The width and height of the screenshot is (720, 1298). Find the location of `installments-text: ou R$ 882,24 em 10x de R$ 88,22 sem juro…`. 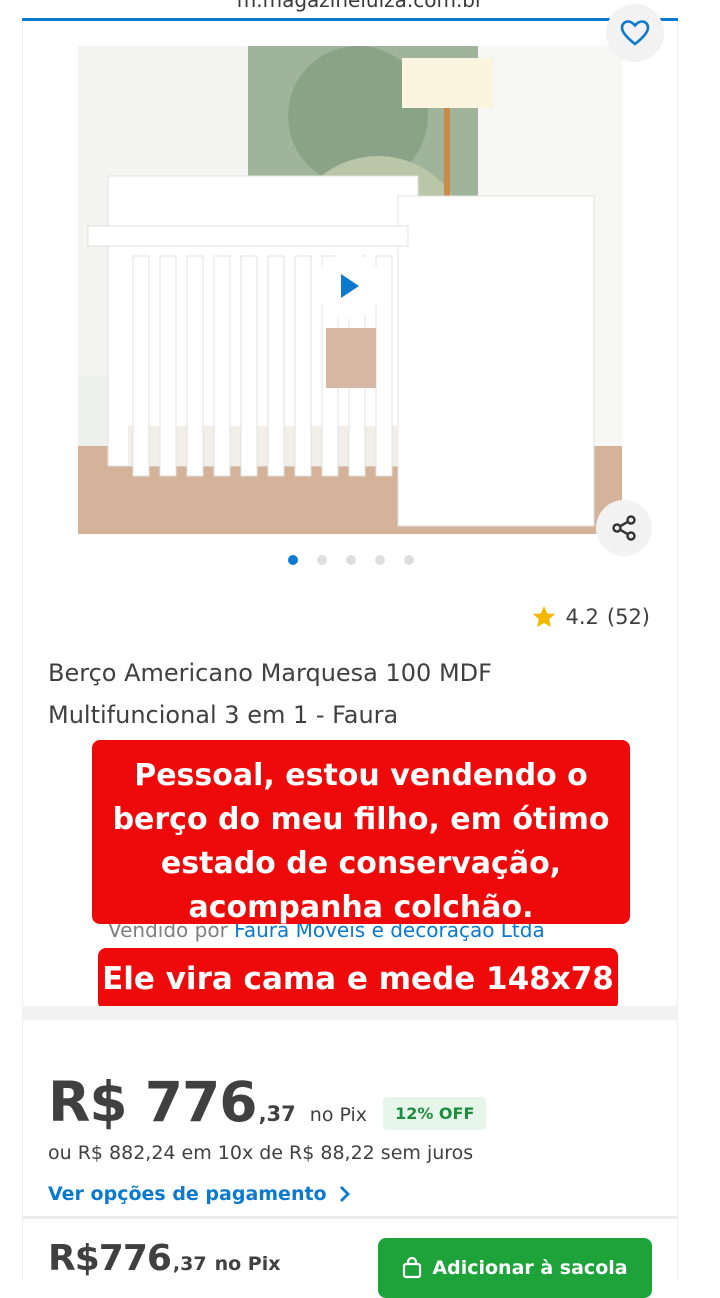

installments-text: ou R$ 882,24 em 10x de R$ 88,22 sem juro… is located at coordinates (261, 1153).